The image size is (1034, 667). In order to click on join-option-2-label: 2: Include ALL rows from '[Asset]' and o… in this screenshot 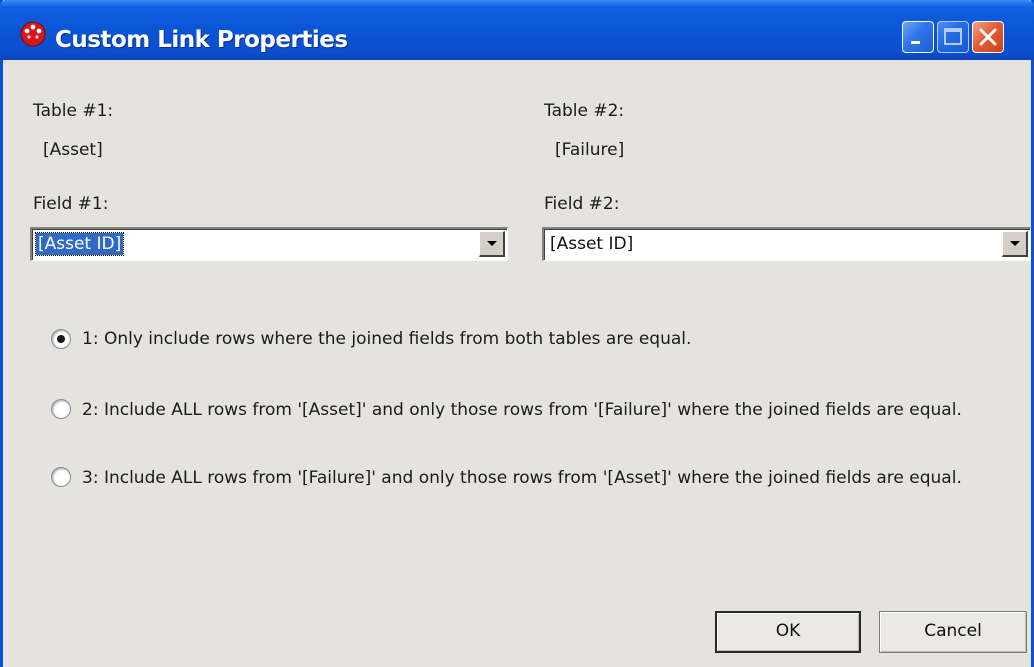, I will do `click(547, 410)`.